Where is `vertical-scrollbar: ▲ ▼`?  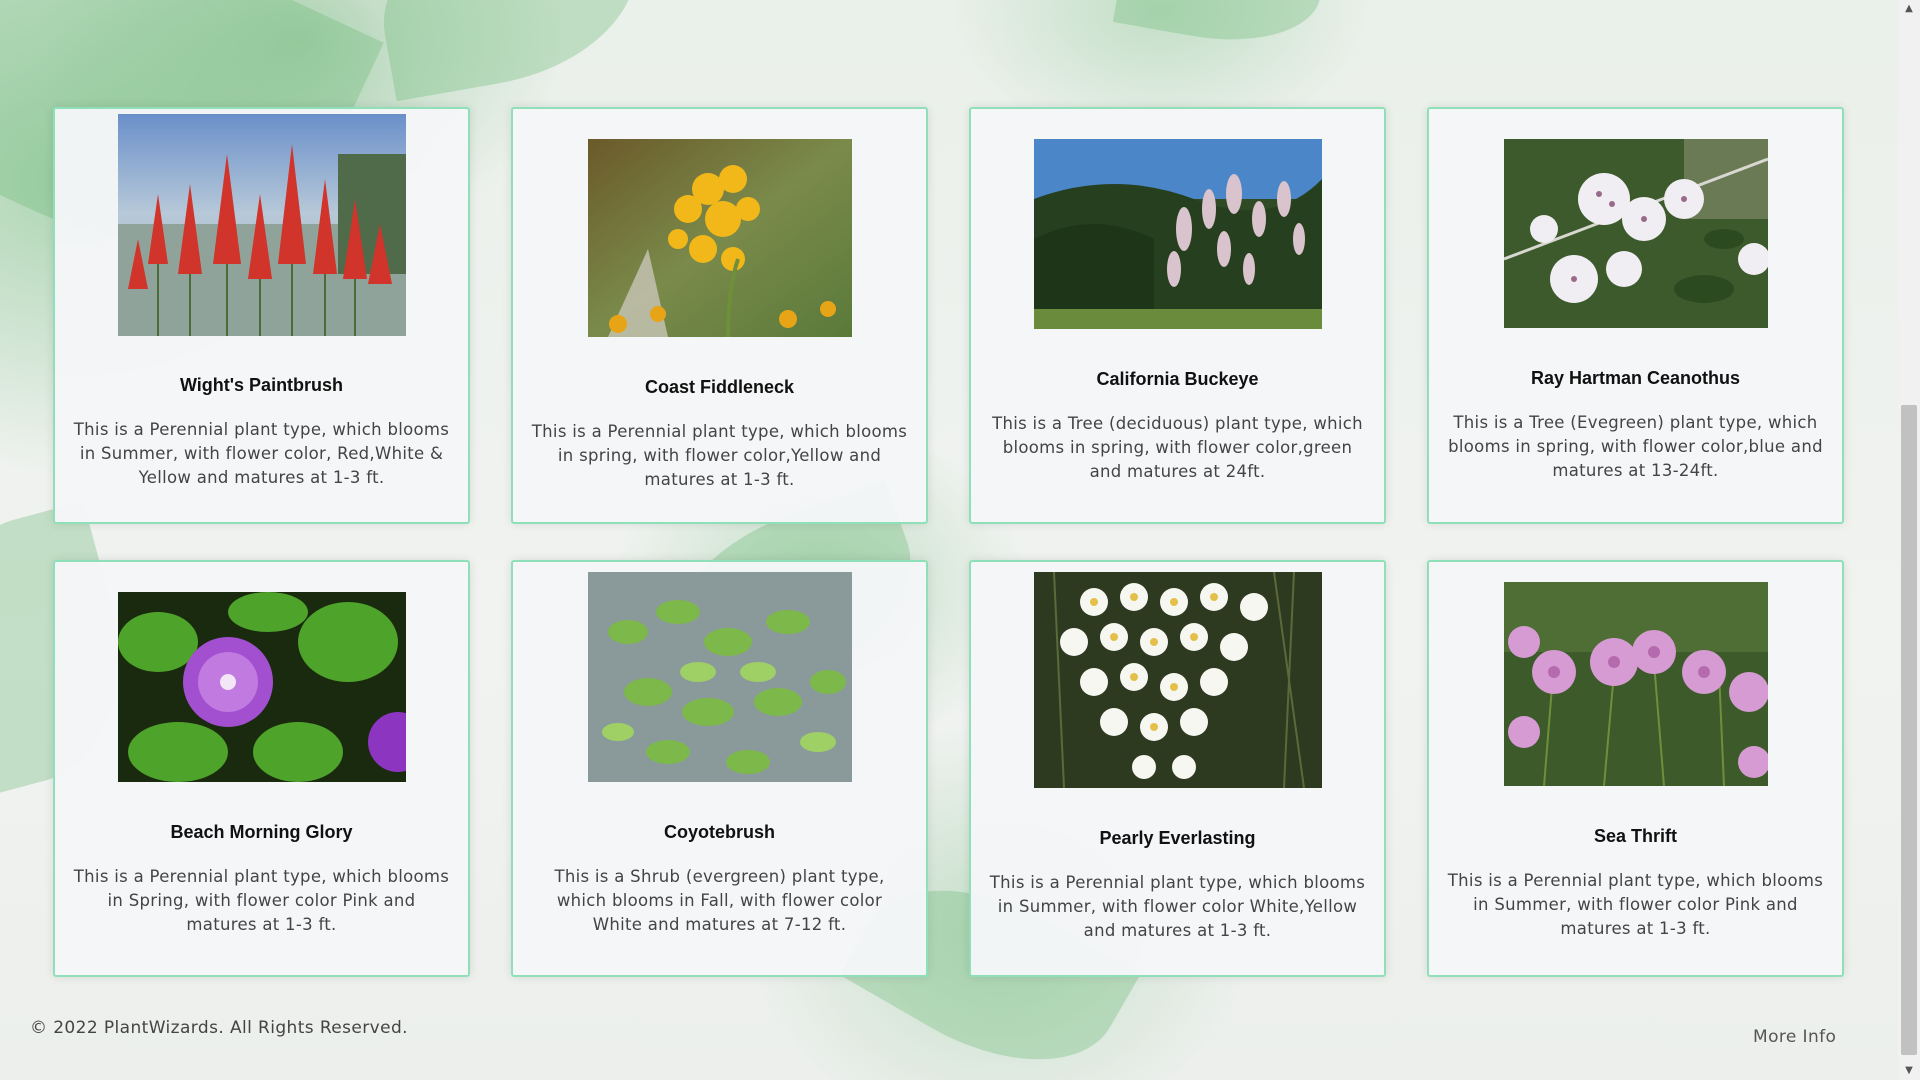 vertical-scrollbar: ▲ ▼ is located at coordinates (1909, 540).